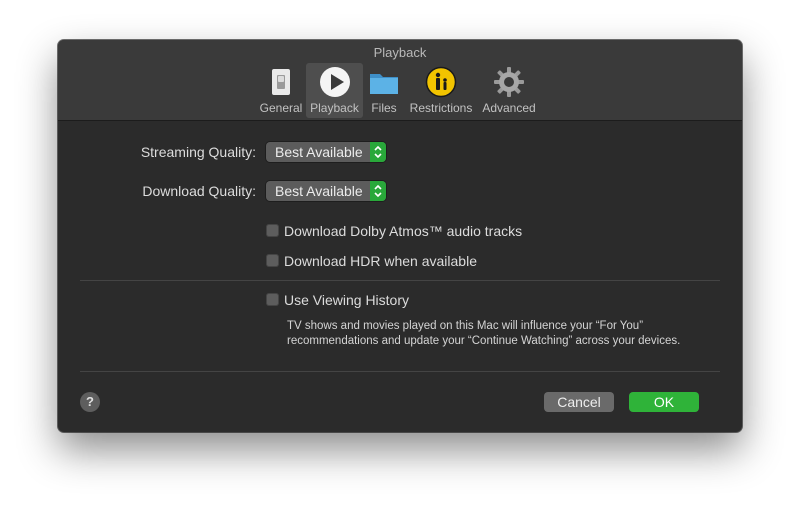  What do you see at coordinates (319, 191) in the screenshot?
I see `download-quality-value: Best Available` at bounding box center [319, 191].